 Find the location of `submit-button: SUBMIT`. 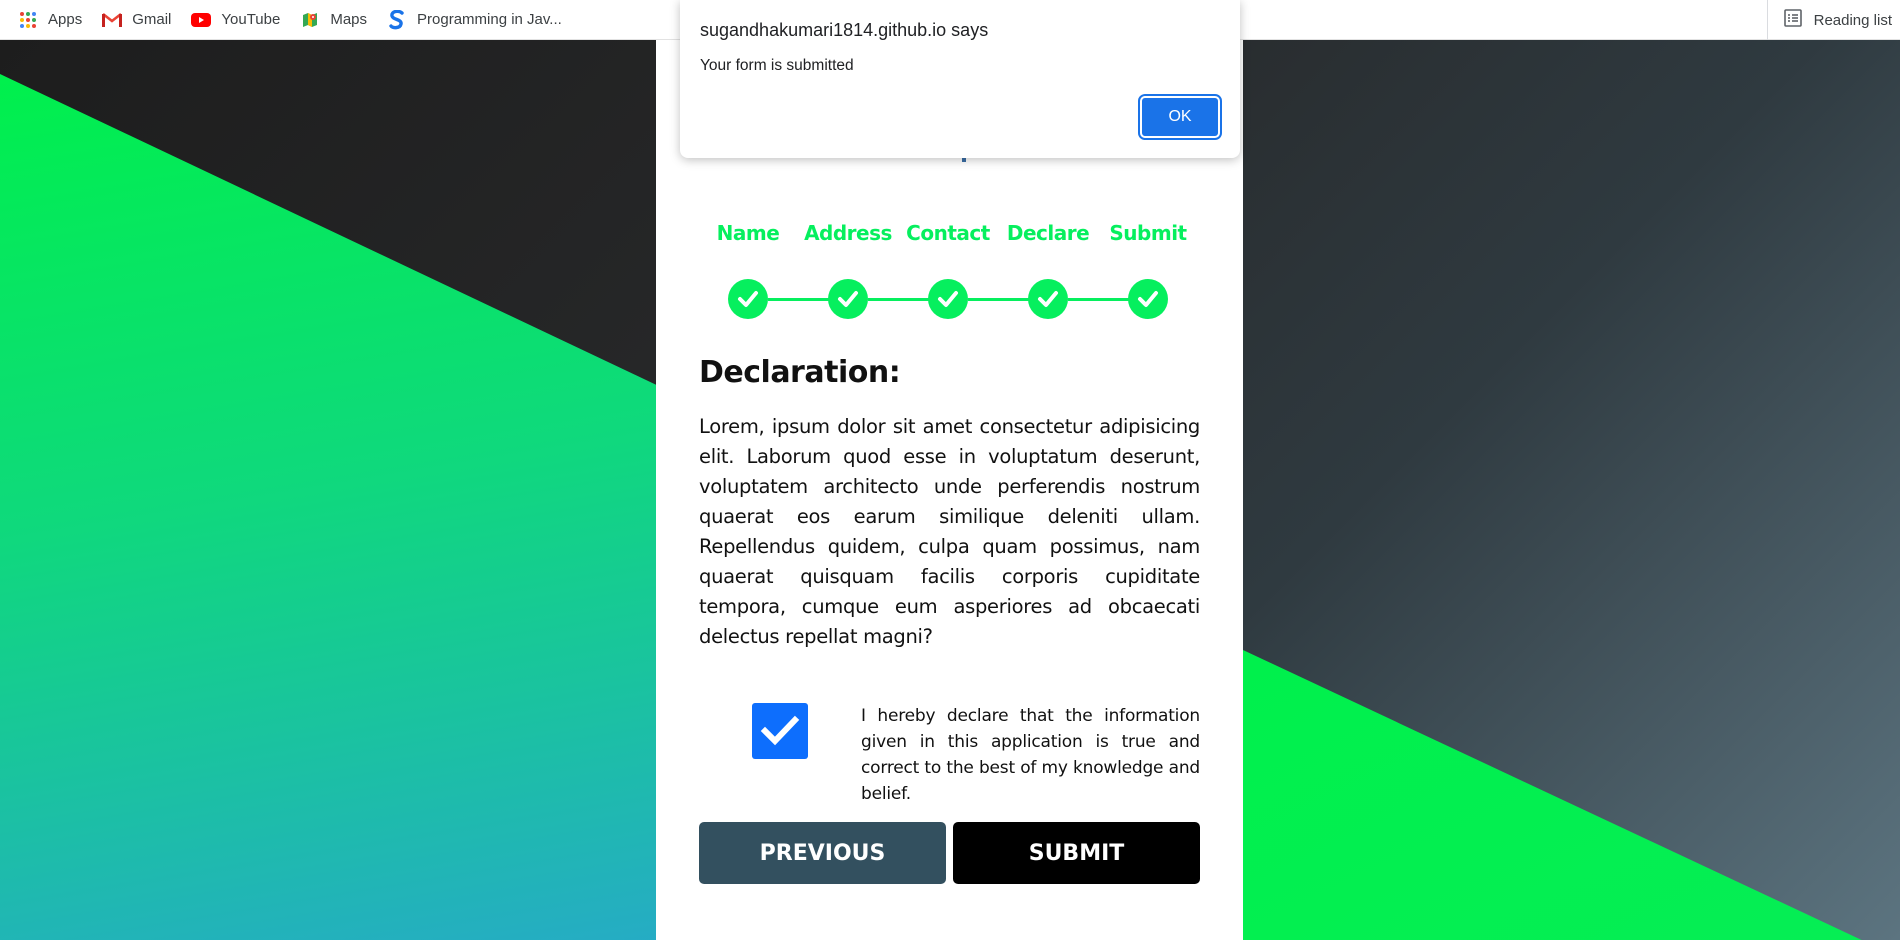

submit-button: SUBMIT is located at coordinates (1076, 853).